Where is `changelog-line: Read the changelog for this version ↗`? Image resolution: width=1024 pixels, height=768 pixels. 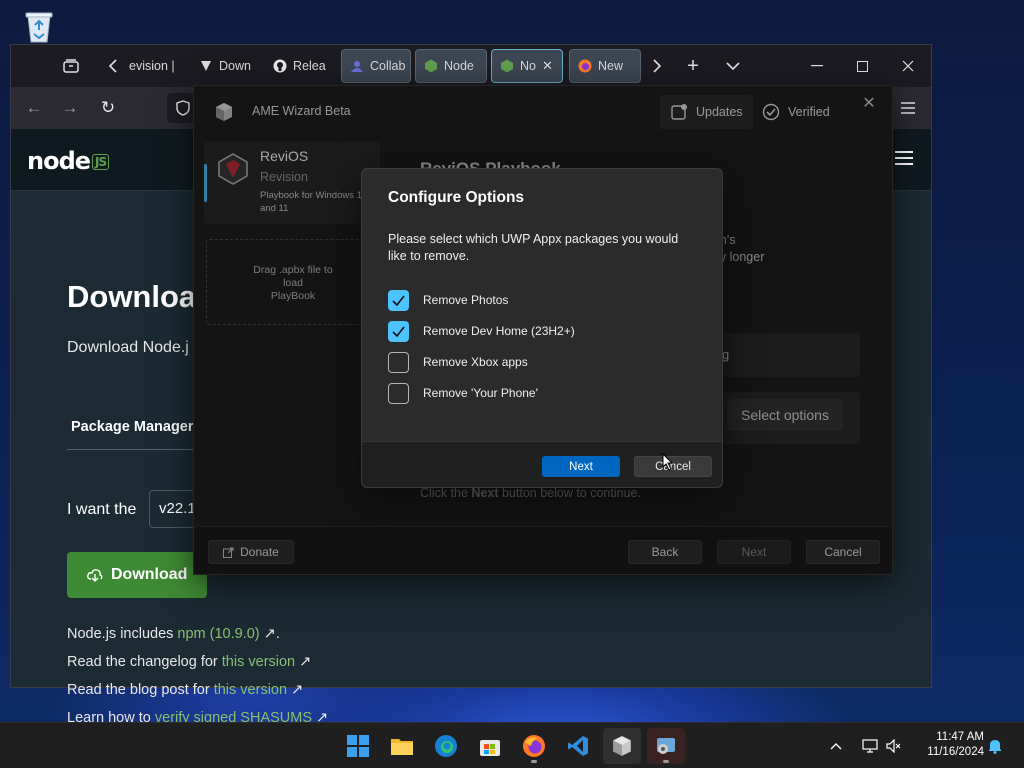
changelog-line: Read the changelog for this version ↗ is located at coordinates (189, 662).